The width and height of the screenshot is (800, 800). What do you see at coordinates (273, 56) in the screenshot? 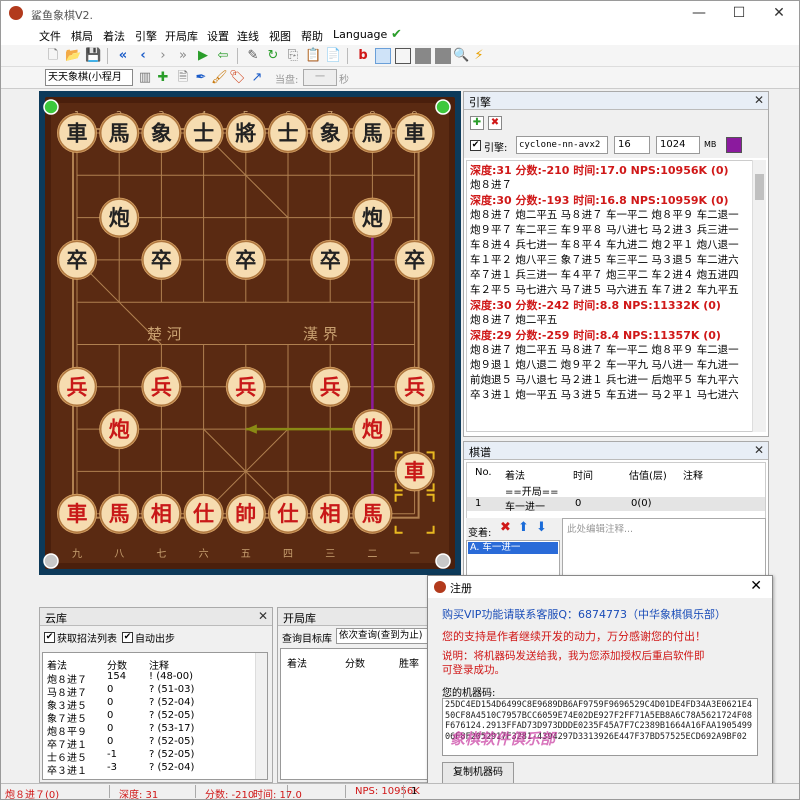
I see `refresh-icon: ↻` at bounding box center [273, 56].